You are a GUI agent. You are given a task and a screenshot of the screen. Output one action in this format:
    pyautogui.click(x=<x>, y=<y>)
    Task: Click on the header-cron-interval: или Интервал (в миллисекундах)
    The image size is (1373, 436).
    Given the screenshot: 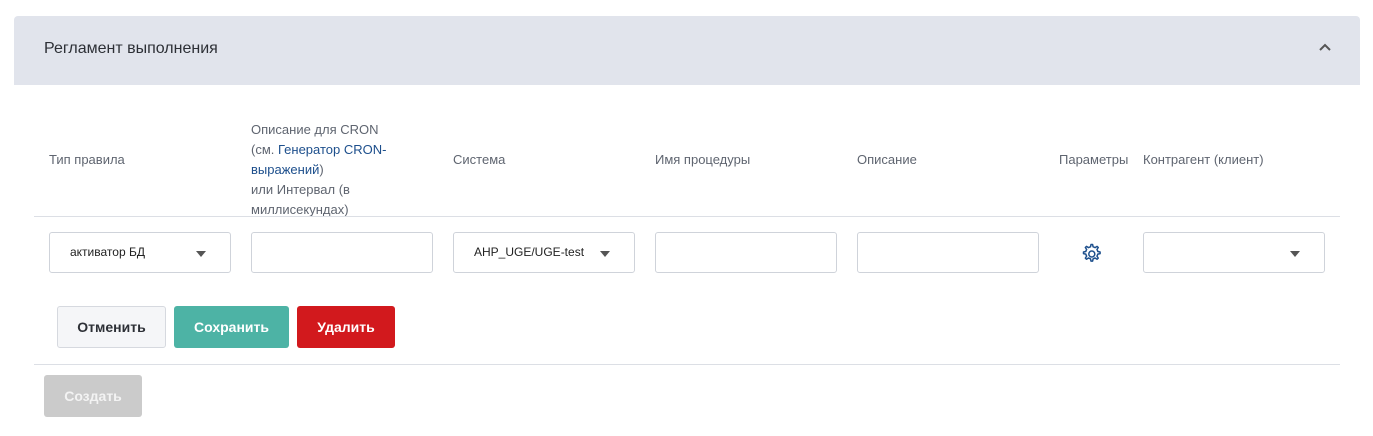 What is the action you would take?
    pyautogui.click(x=300, y=199)
    